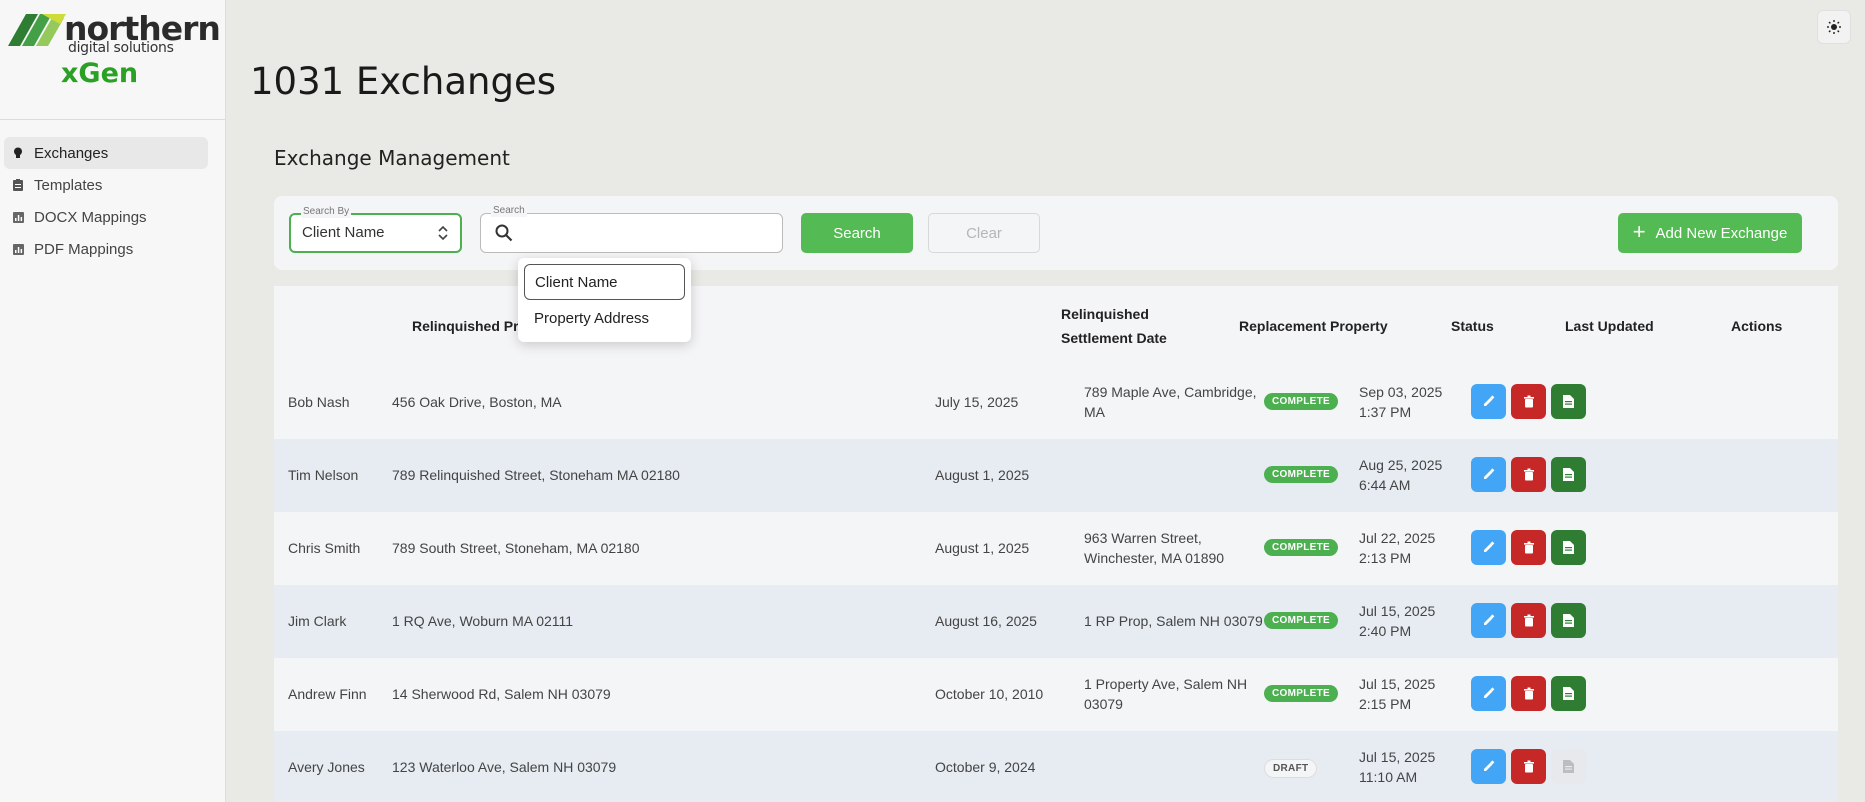 This screenshot has height=802, width=1865. What do you see at coordinates (1385, 631) in the screenshot?
I see `updated-time: 2:40 PM` at bounding box center [1385, 631].